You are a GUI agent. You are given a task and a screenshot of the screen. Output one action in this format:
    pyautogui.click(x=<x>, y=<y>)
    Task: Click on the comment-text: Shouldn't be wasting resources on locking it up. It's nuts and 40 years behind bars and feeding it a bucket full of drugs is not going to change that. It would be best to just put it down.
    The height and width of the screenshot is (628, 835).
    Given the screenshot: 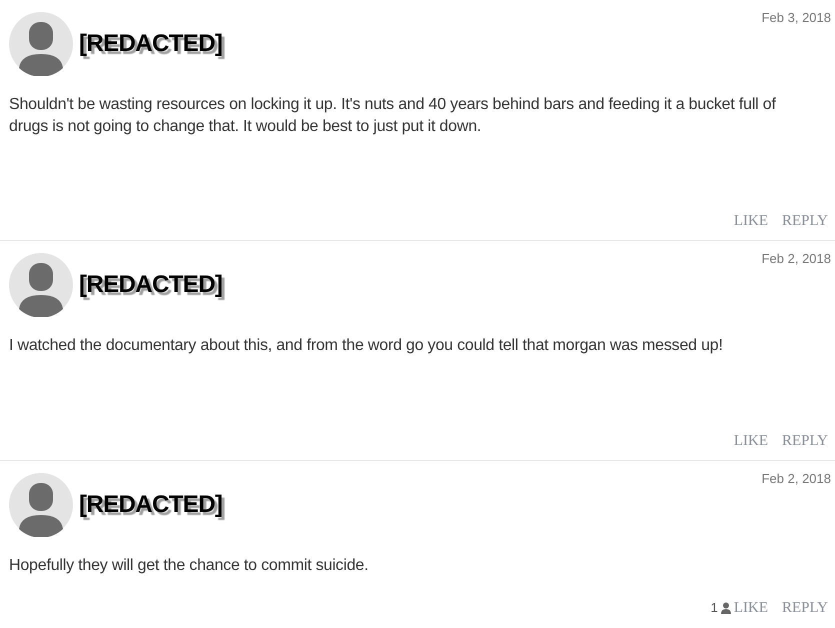 What is the action you would take?
    pyautogui.click(x=393, y=116)
    